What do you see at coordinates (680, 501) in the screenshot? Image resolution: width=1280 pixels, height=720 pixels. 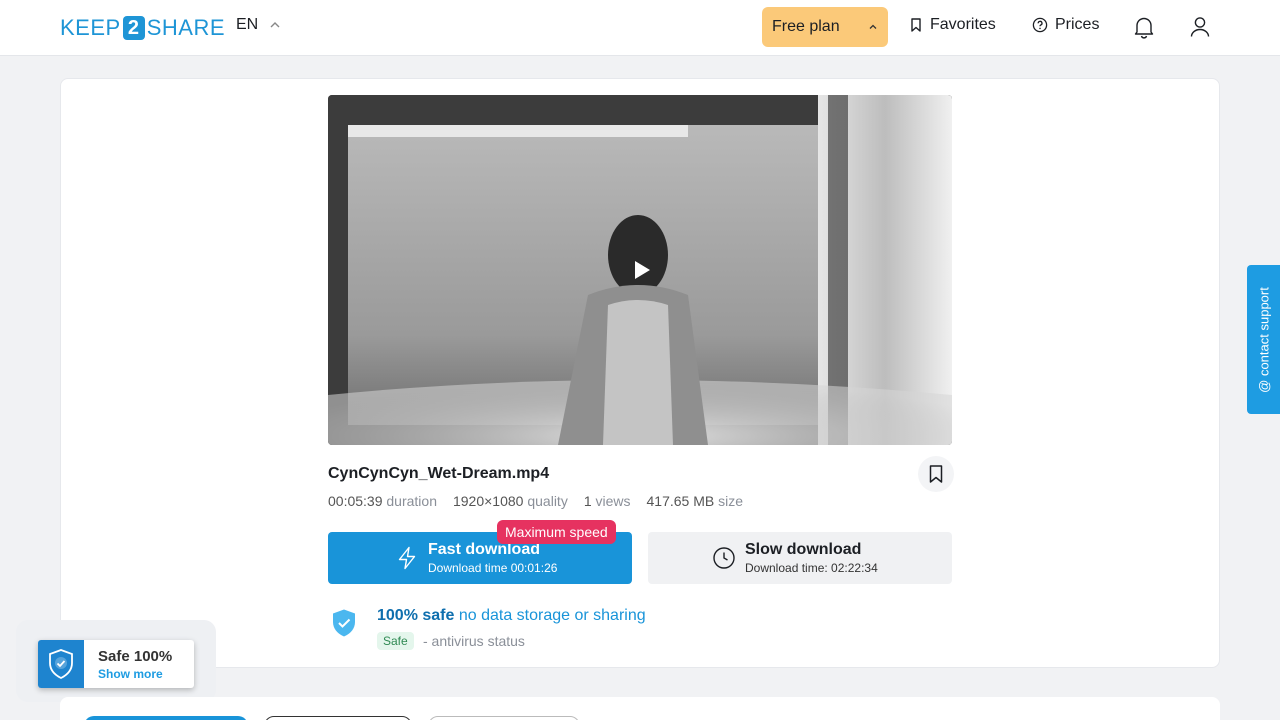 I see `size-value: 417.65 MB` at bounding box center [680, 501].